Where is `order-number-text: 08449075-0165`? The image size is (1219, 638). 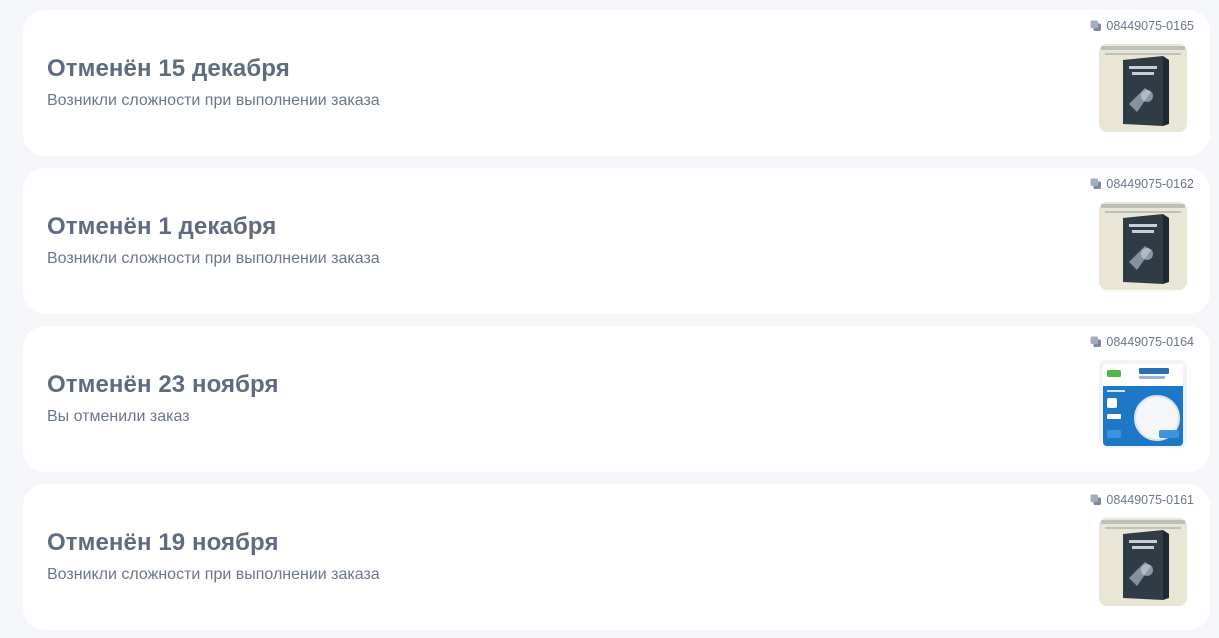 order-number-text: 08449075-0165 is located at coordinates (1150, 26).